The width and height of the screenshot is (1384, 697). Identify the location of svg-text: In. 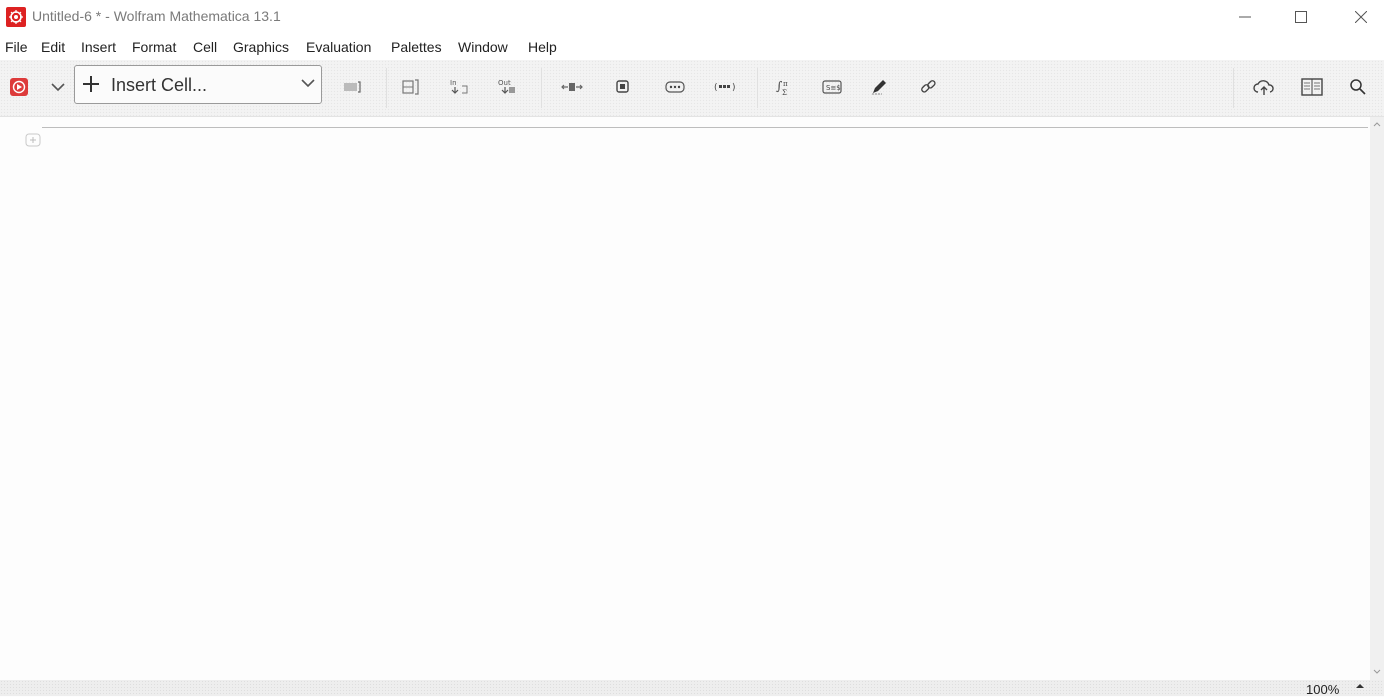
(453, 83).